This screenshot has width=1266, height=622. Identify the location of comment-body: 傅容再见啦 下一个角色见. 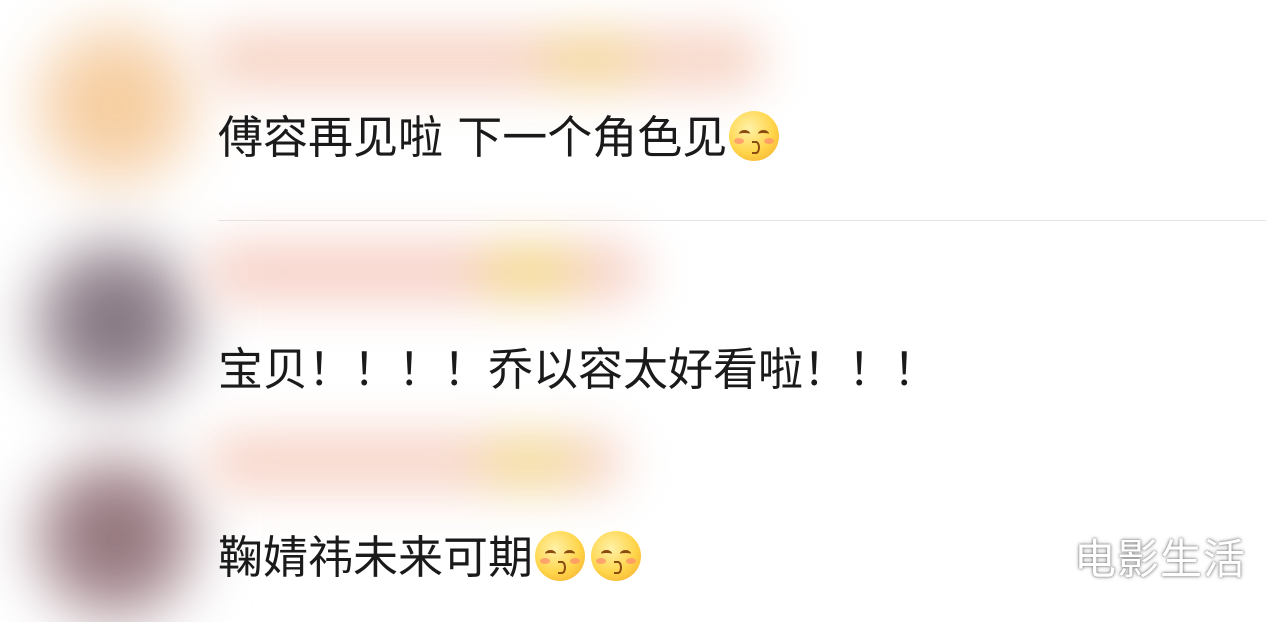
(473, 137).